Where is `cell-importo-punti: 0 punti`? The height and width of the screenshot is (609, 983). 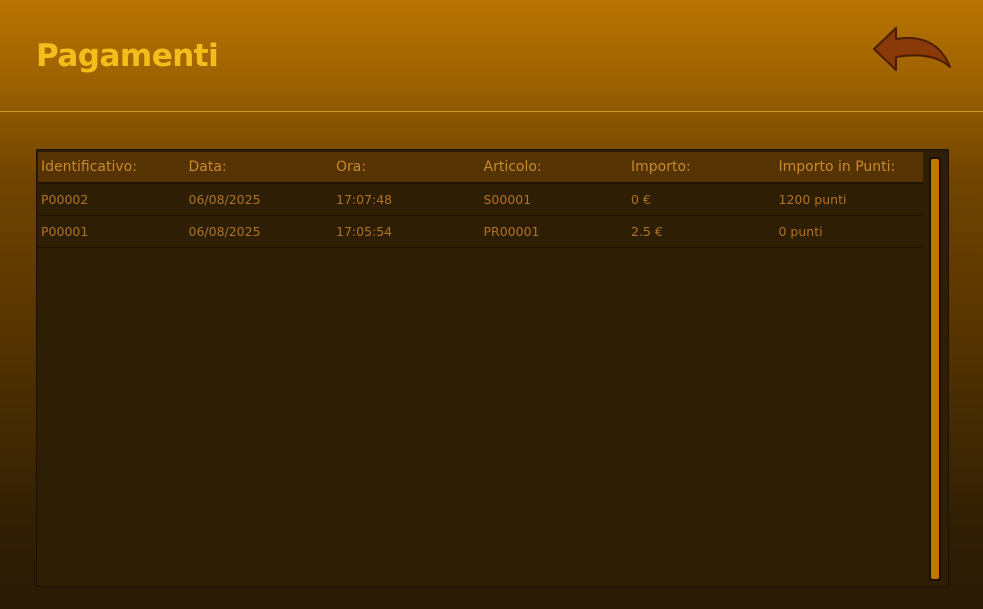
cell-importo-punti: 0 punti is located at coordinates (800, 231).